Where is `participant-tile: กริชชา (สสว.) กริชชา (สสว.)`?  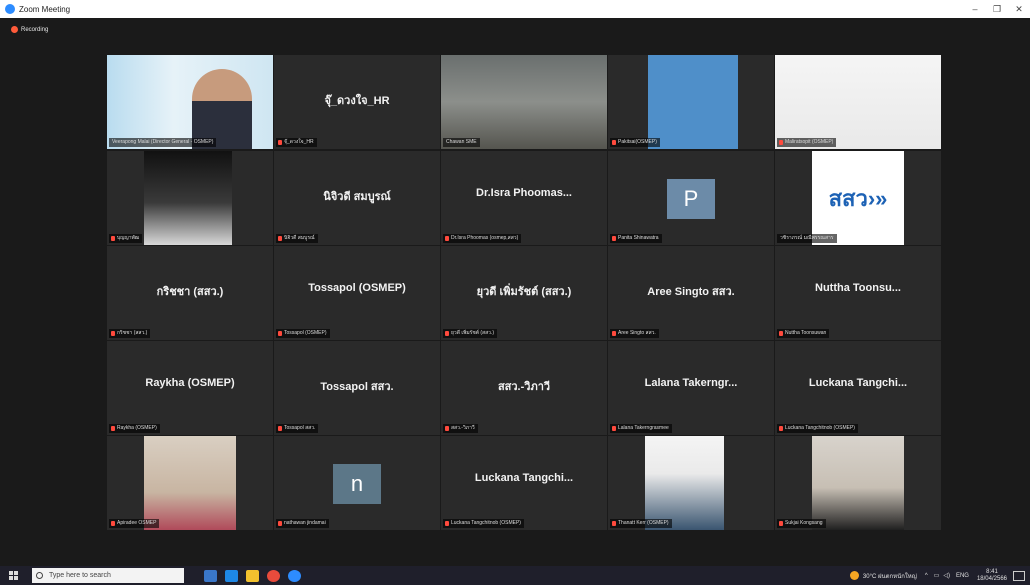 participant-tile: กริชชา (สสว.) กริชชา (สสว.) is located at coordinates (190, 293).